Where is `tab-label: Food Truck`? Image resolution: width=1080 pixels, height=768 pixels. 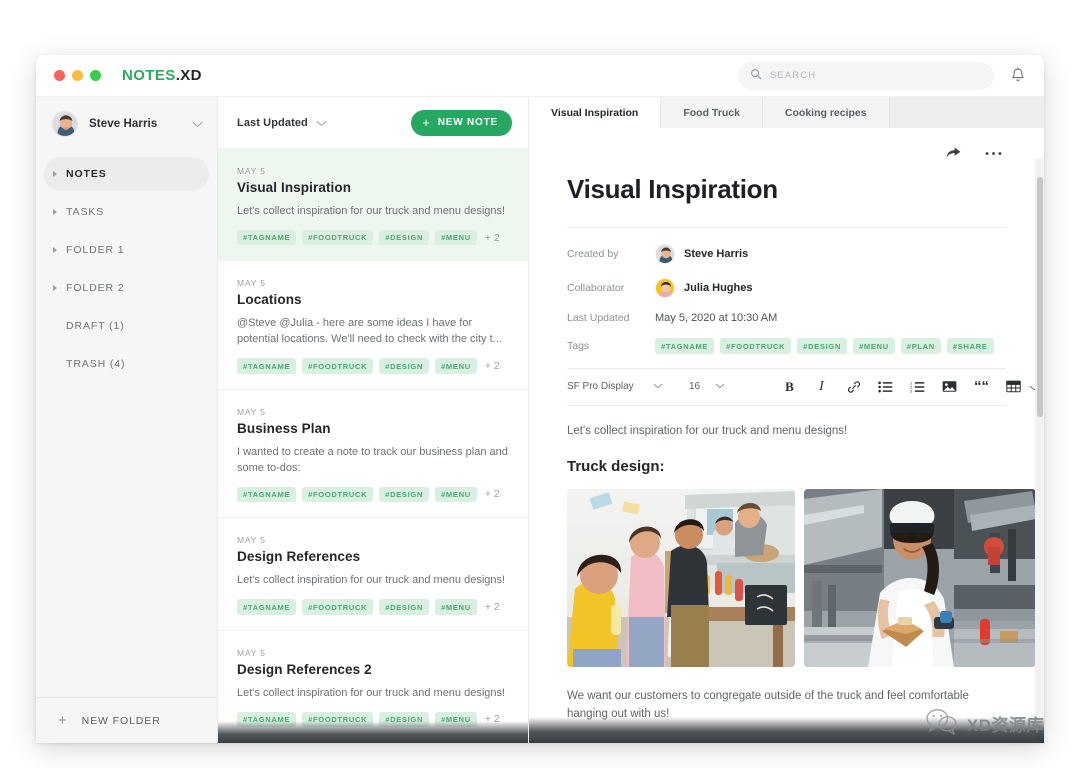 tab-label: Food Truck is located at coordinates (711, 112).